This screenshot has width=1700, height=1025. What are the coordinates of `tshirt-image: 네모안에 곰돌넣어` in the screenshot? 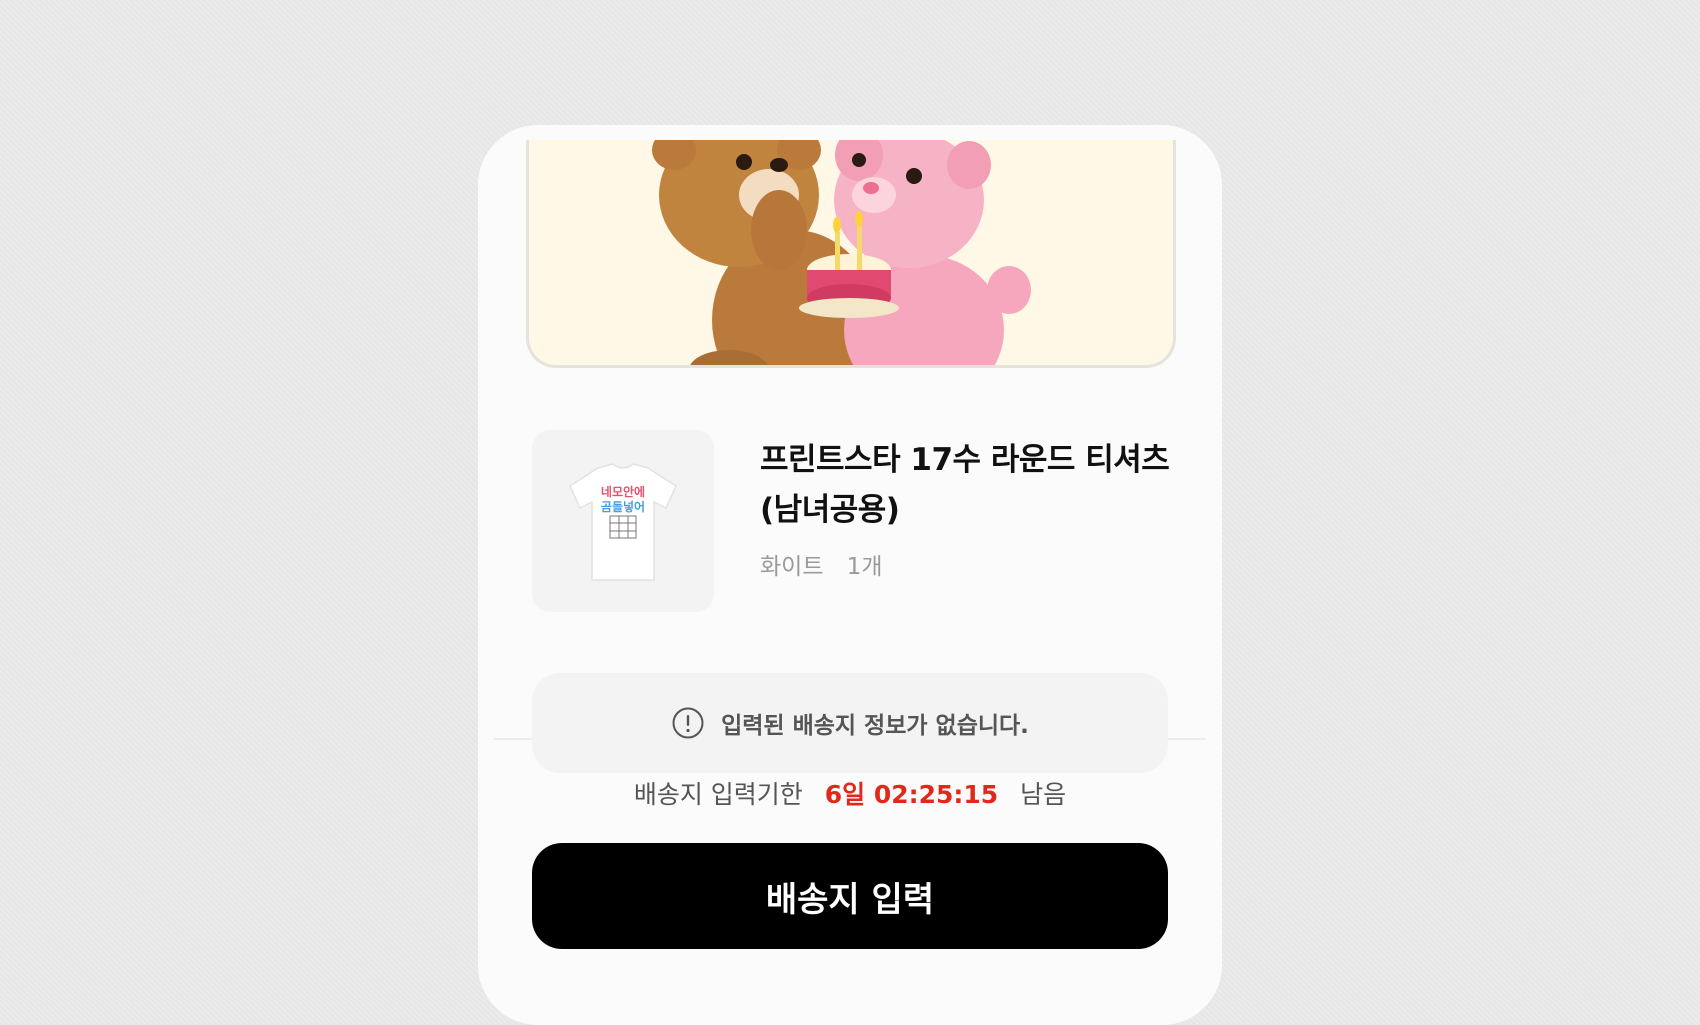 It's located at (623, 522).